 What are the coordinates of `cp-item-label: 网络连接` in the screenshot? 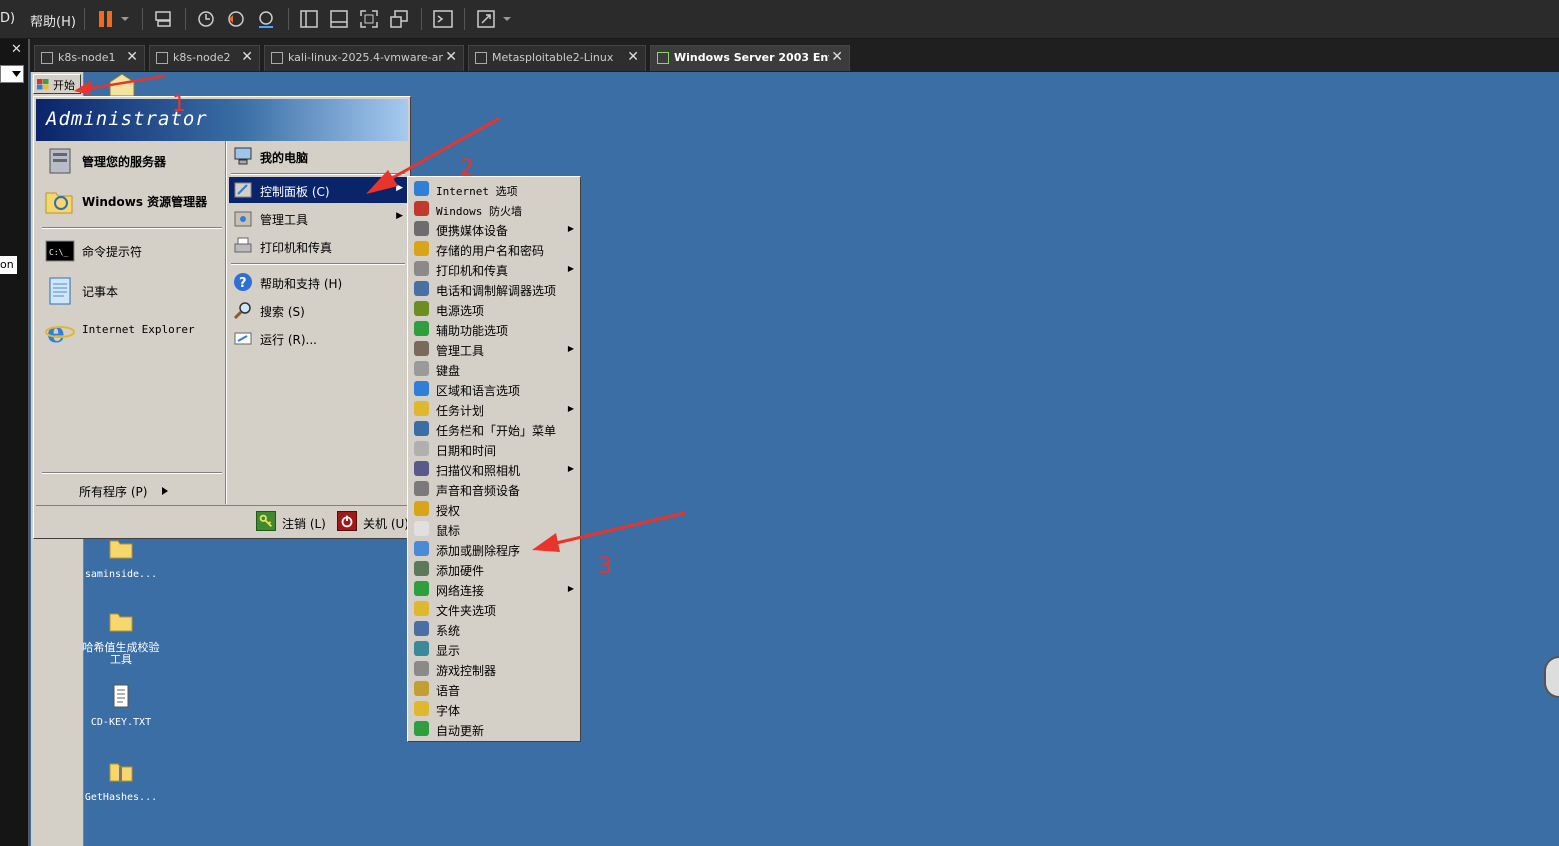 It's located at (460, 591).